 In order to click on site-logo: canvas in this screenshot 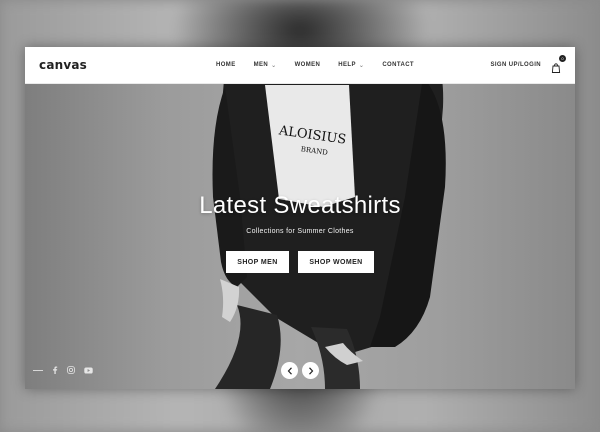, I will do `click(104, 65)`.